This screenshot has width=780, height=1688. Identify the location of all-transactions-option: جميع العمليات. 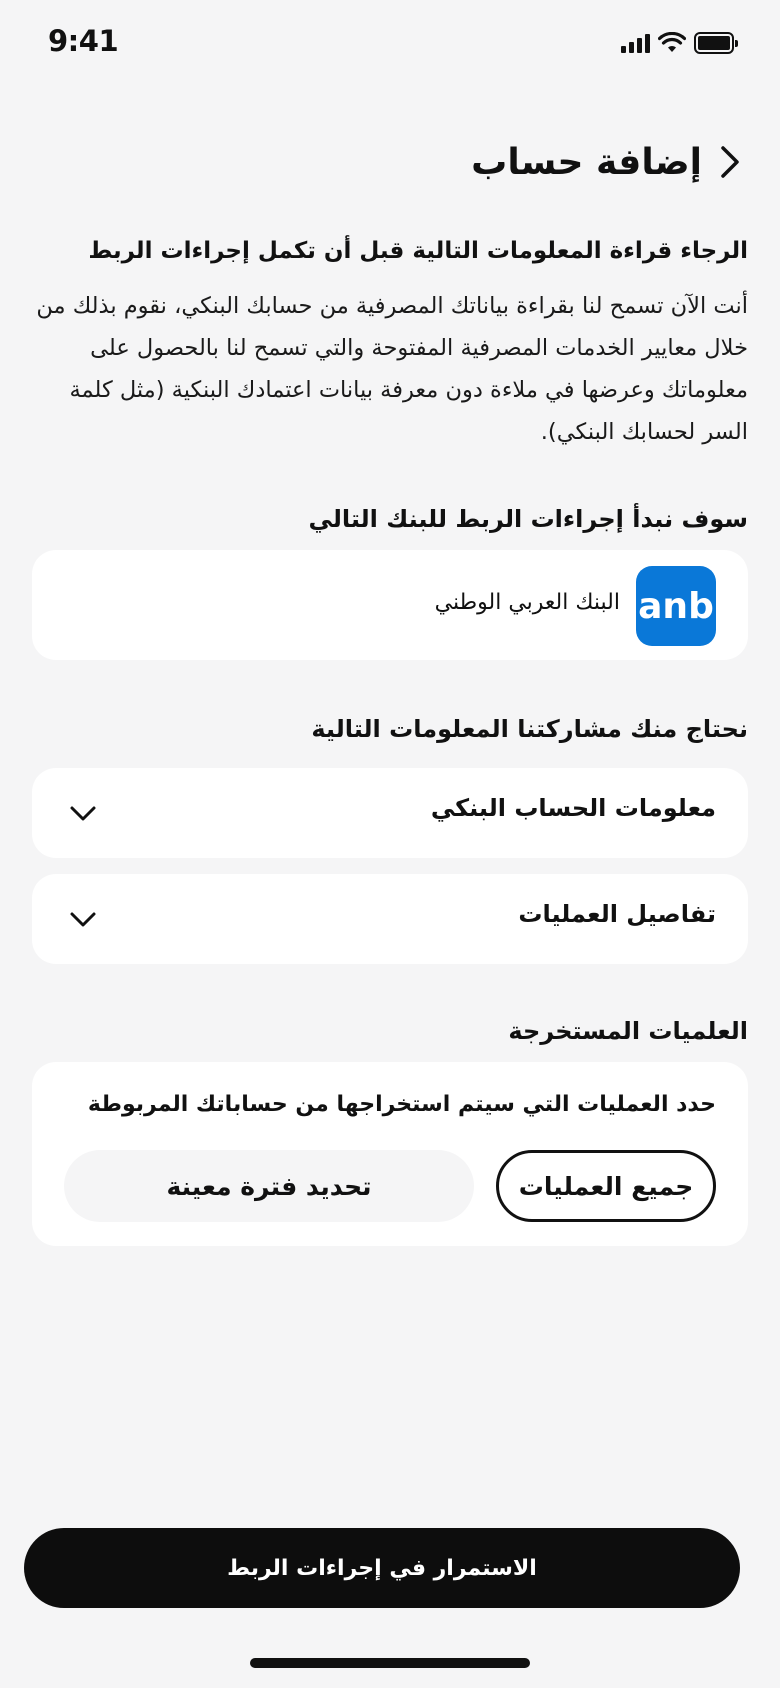
(606, 1186).